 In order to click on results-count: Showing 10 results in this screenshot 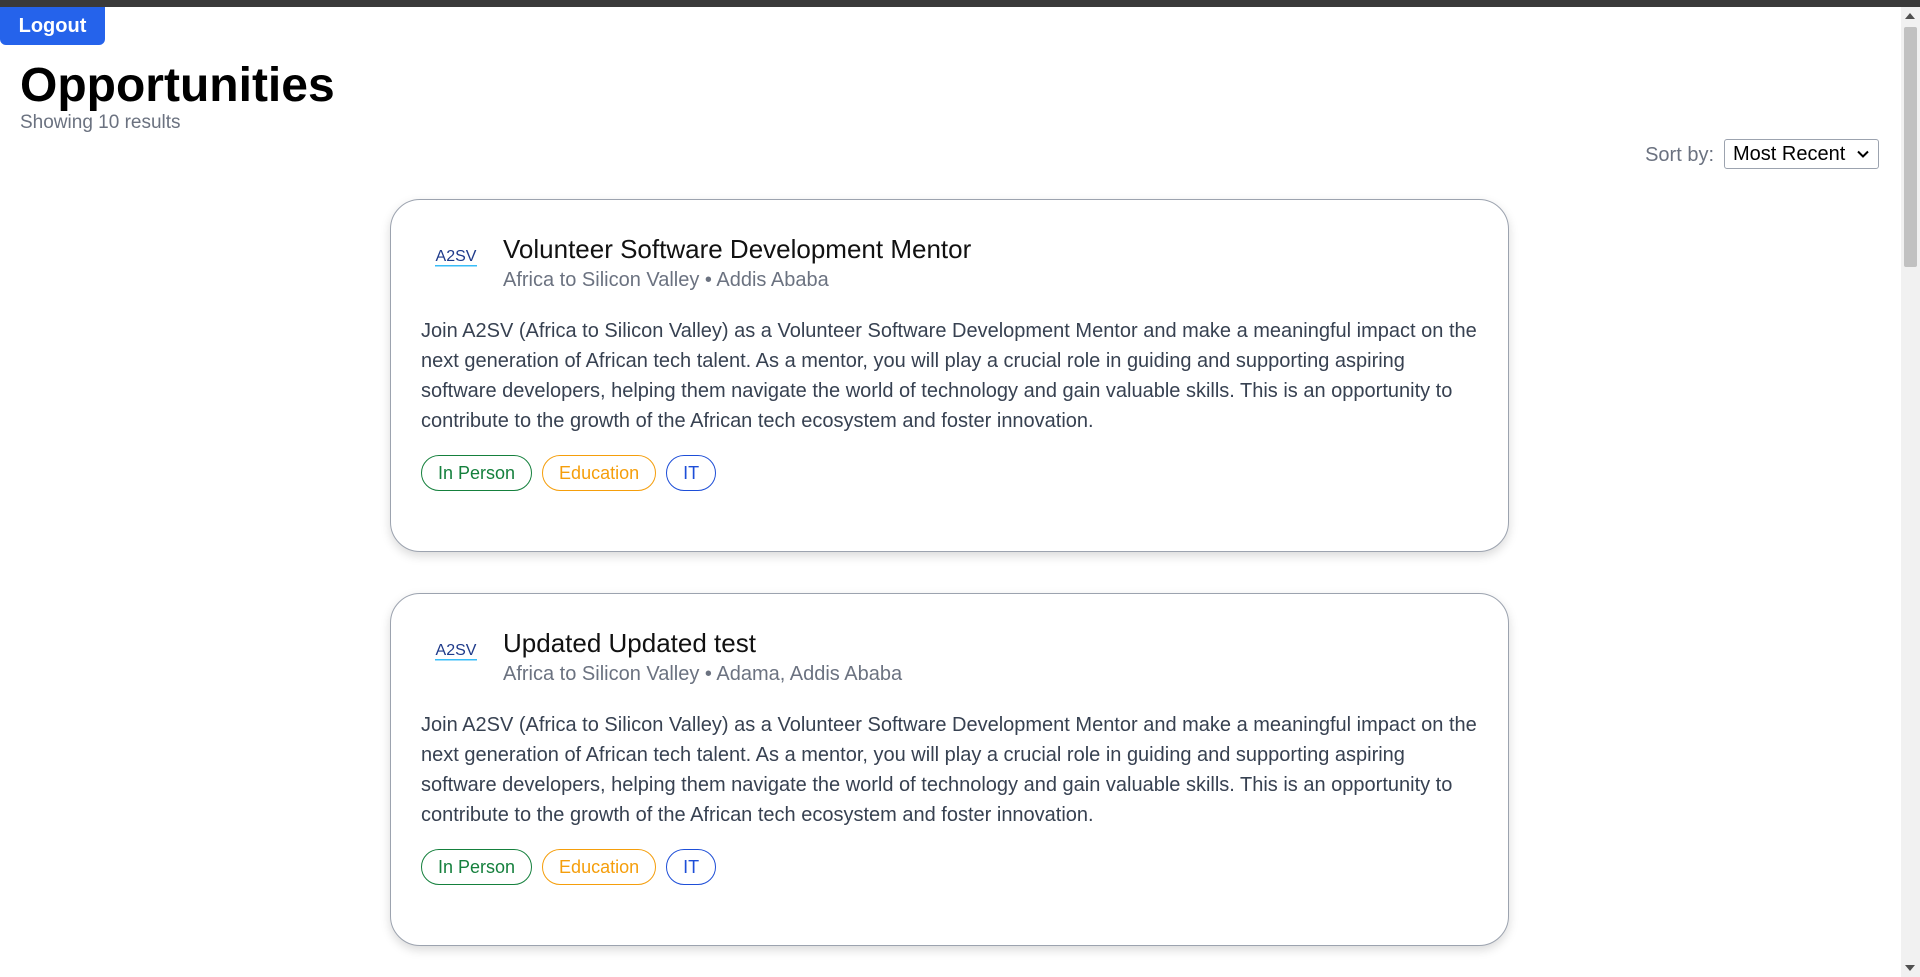, I will do `click(100, 122)`.